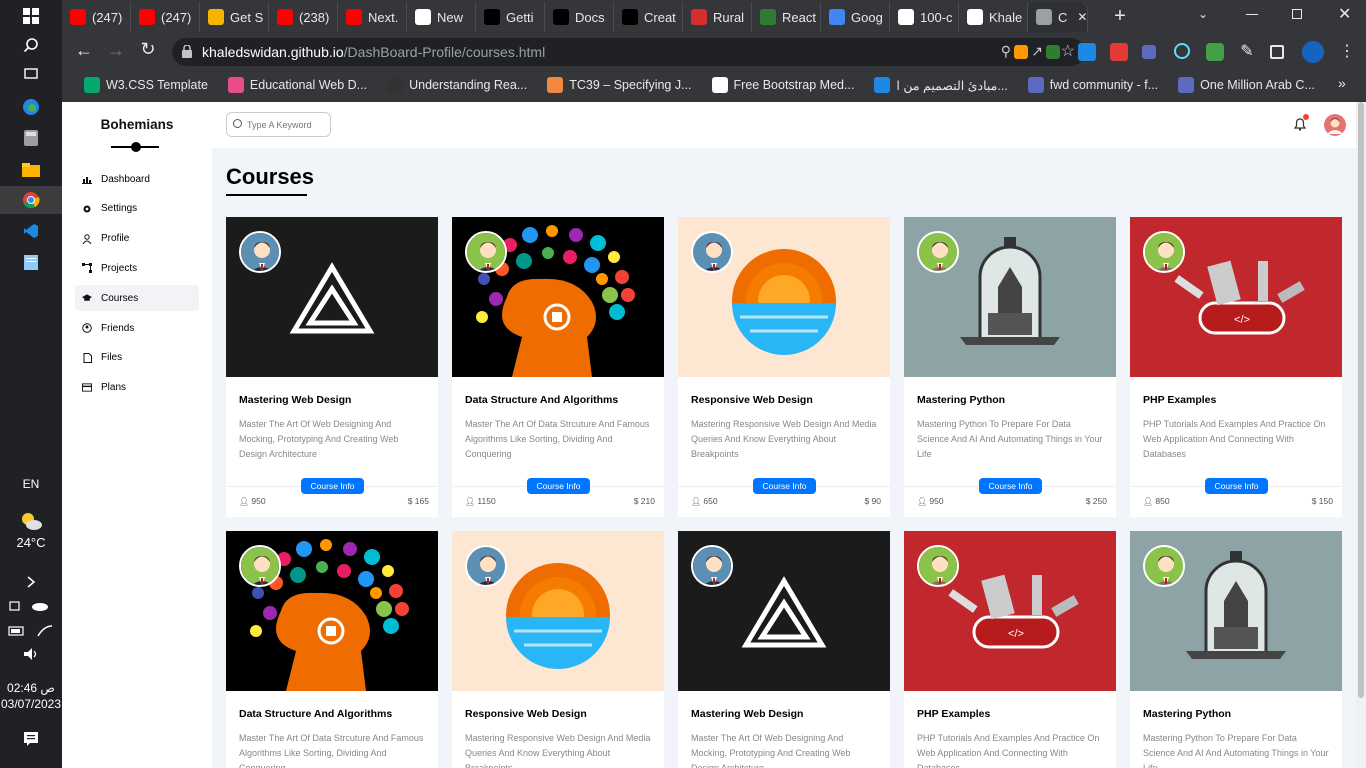 The height and width of the screenshot is (768, 1366). I want to click on edge-icon, so click(31, 107).